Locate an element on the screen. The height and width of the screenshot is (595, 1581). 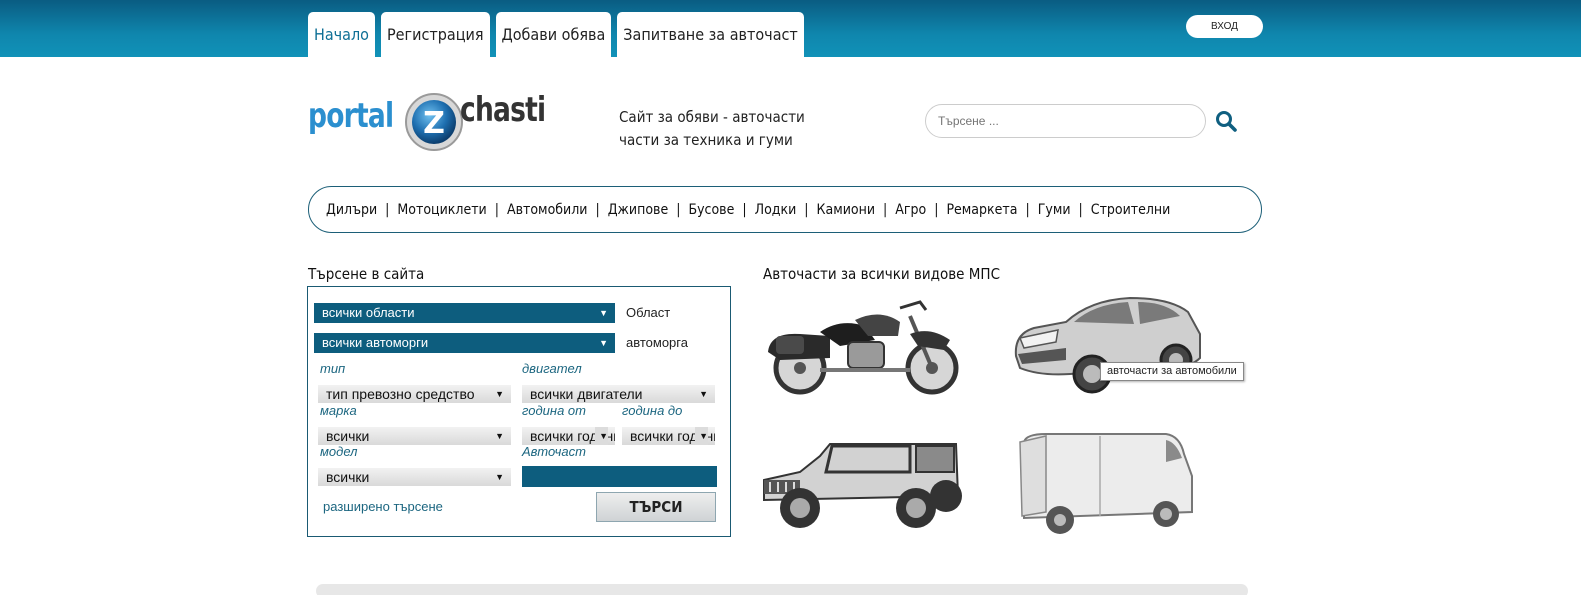
search-submit-button: ТЪРСИ is located at coordinates (656, 507).